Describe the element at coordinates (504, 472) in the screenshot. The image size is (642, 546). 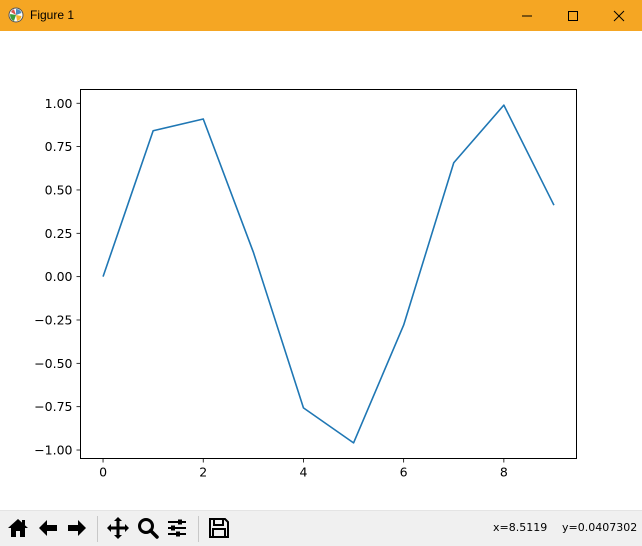
I see `x-tick-label: 8` at that location.